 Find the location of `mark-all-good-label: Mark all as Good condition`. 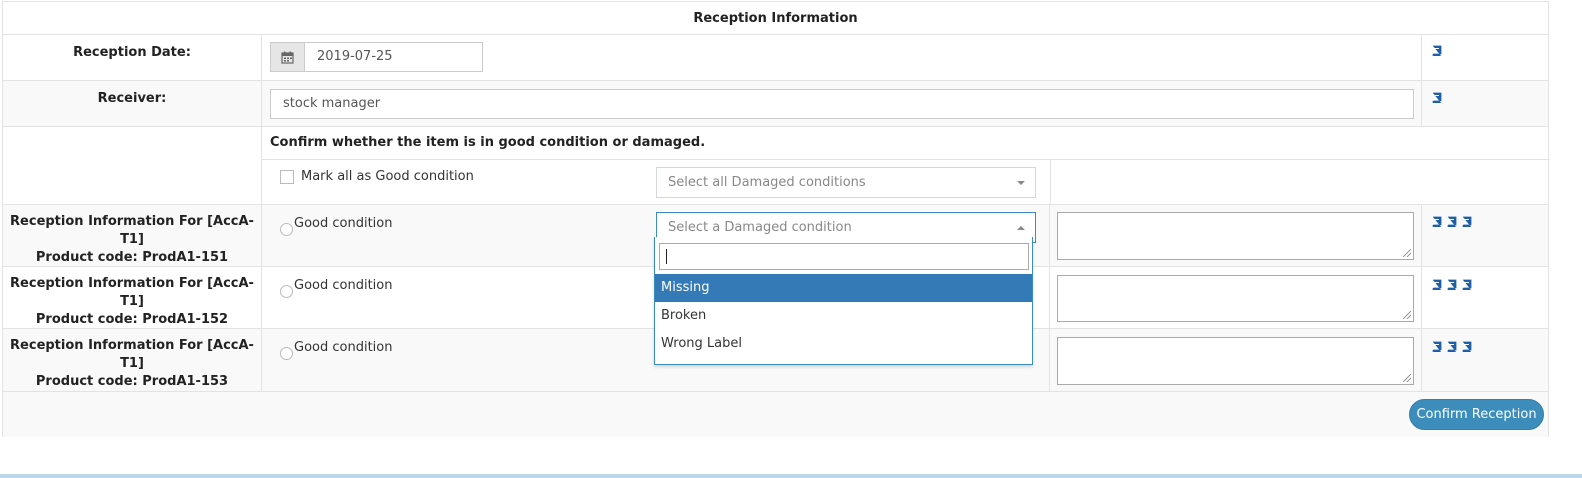

mark-all-good-label: Mark all as Good condition is located at coordinates (387, 176).